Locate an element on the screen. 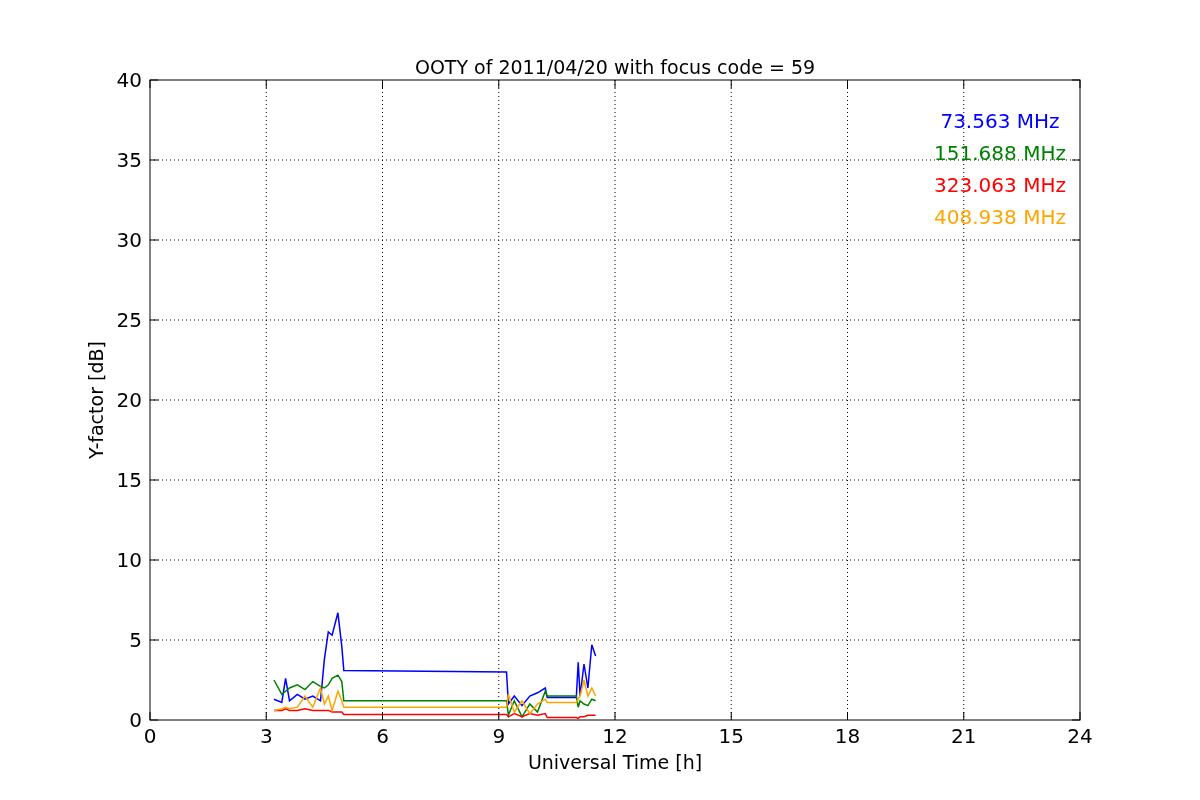 This screenshot has width=1200, height=800. x-tick-label: 21 is located at coordinates (964, 736).